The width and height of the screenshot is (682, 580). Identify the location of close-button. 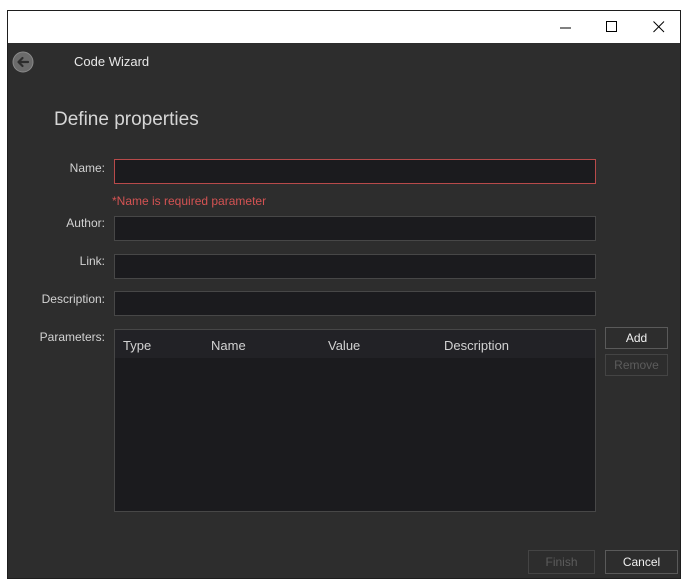
(659, 27).